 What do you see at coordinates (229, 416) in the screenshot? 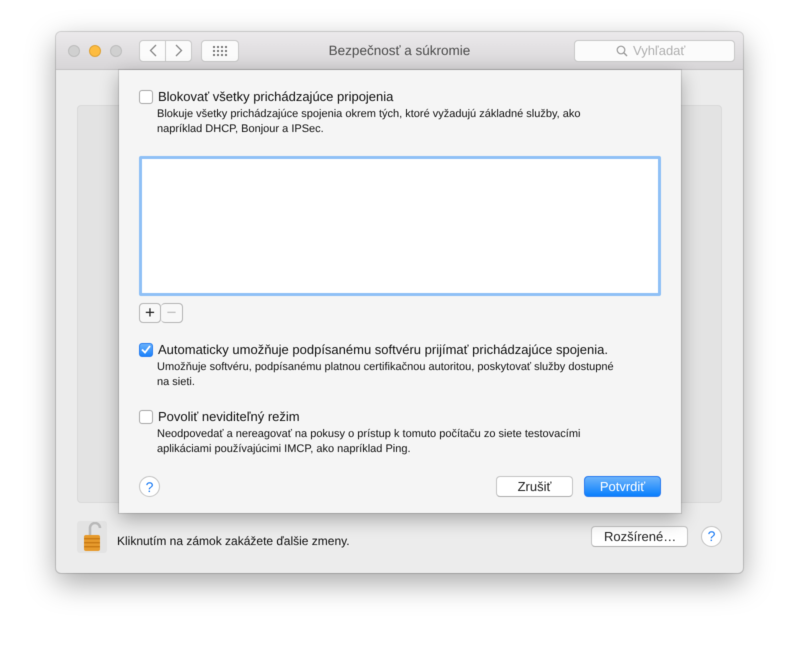
I see `checkbox-label: Povoliť neviditeľný režim` at bounding box center [229, 416].